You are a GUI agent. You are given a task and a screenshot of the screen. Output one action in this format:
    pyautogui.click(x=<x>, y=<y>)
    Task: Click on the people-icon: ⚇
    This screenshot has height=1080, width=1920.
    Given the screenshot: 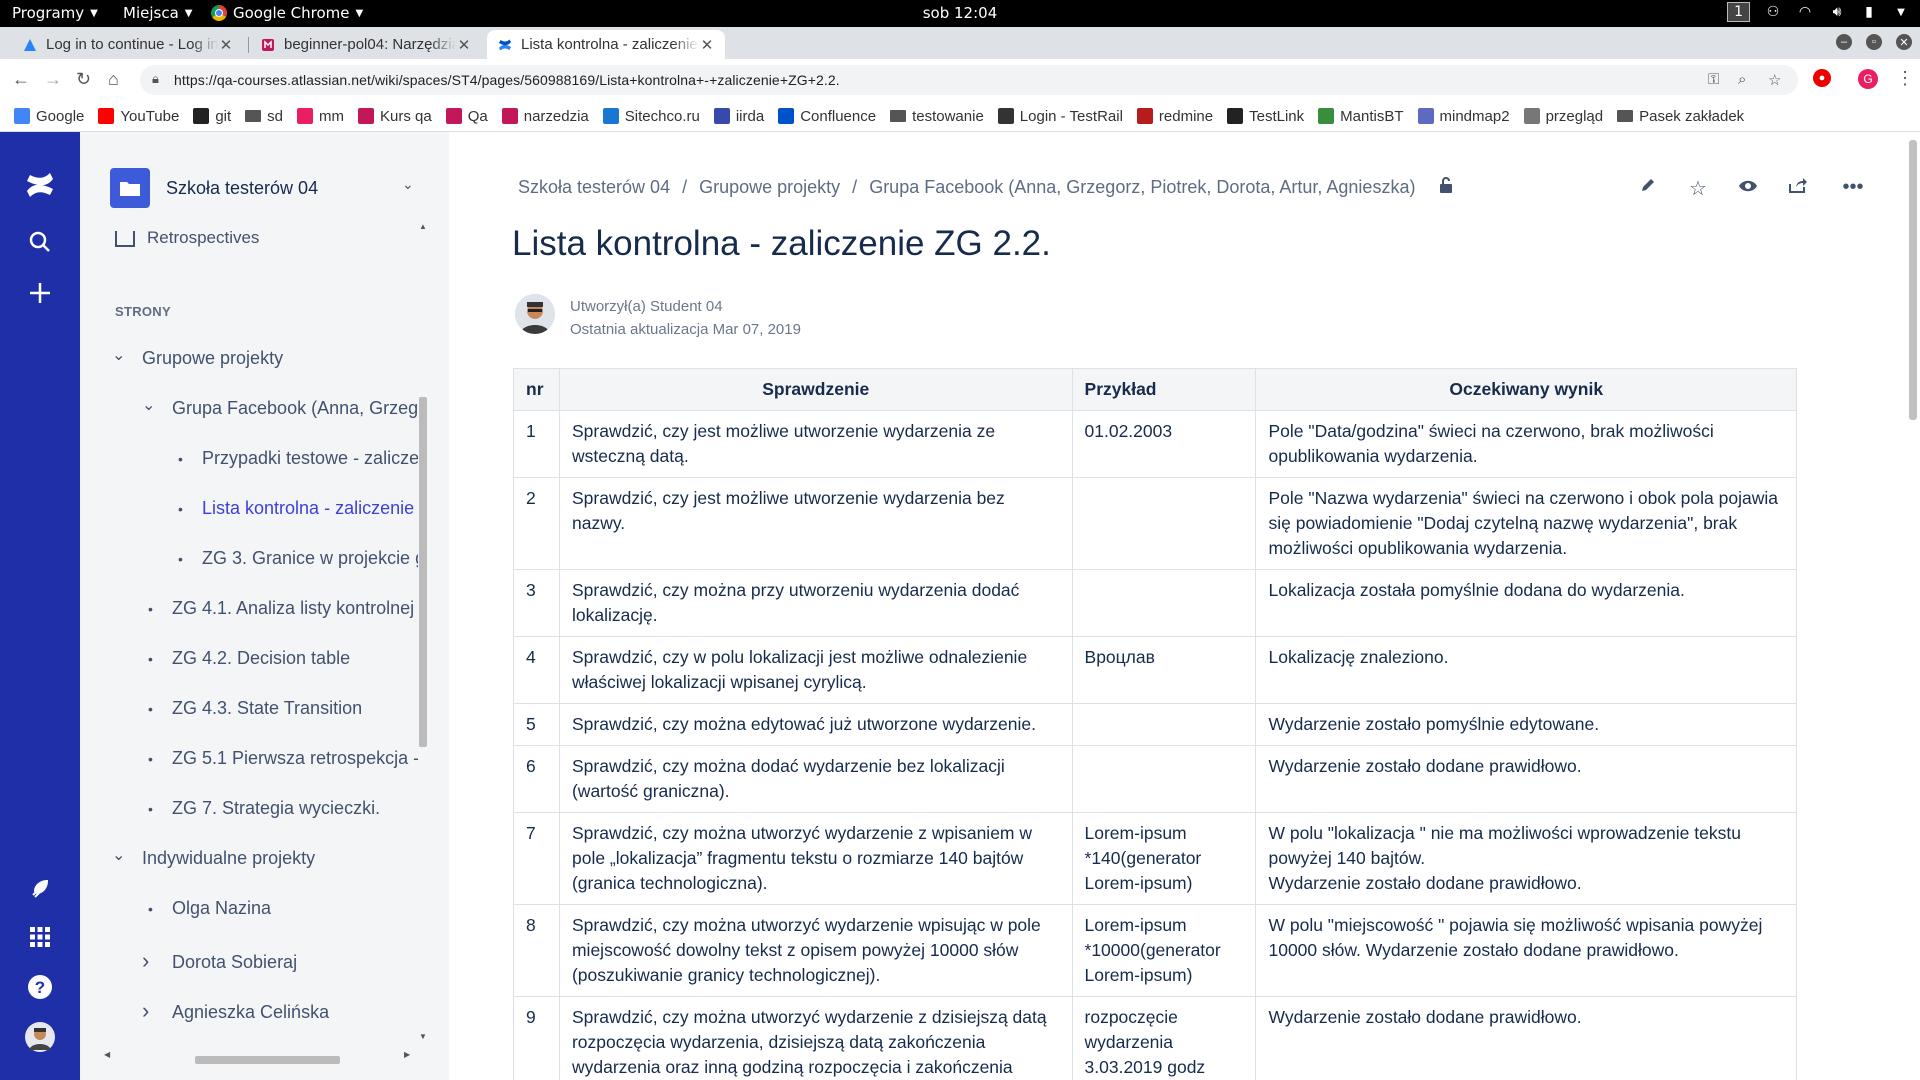 What is the action you would take?
    pyautogui.click(x=1773, y=12)
    